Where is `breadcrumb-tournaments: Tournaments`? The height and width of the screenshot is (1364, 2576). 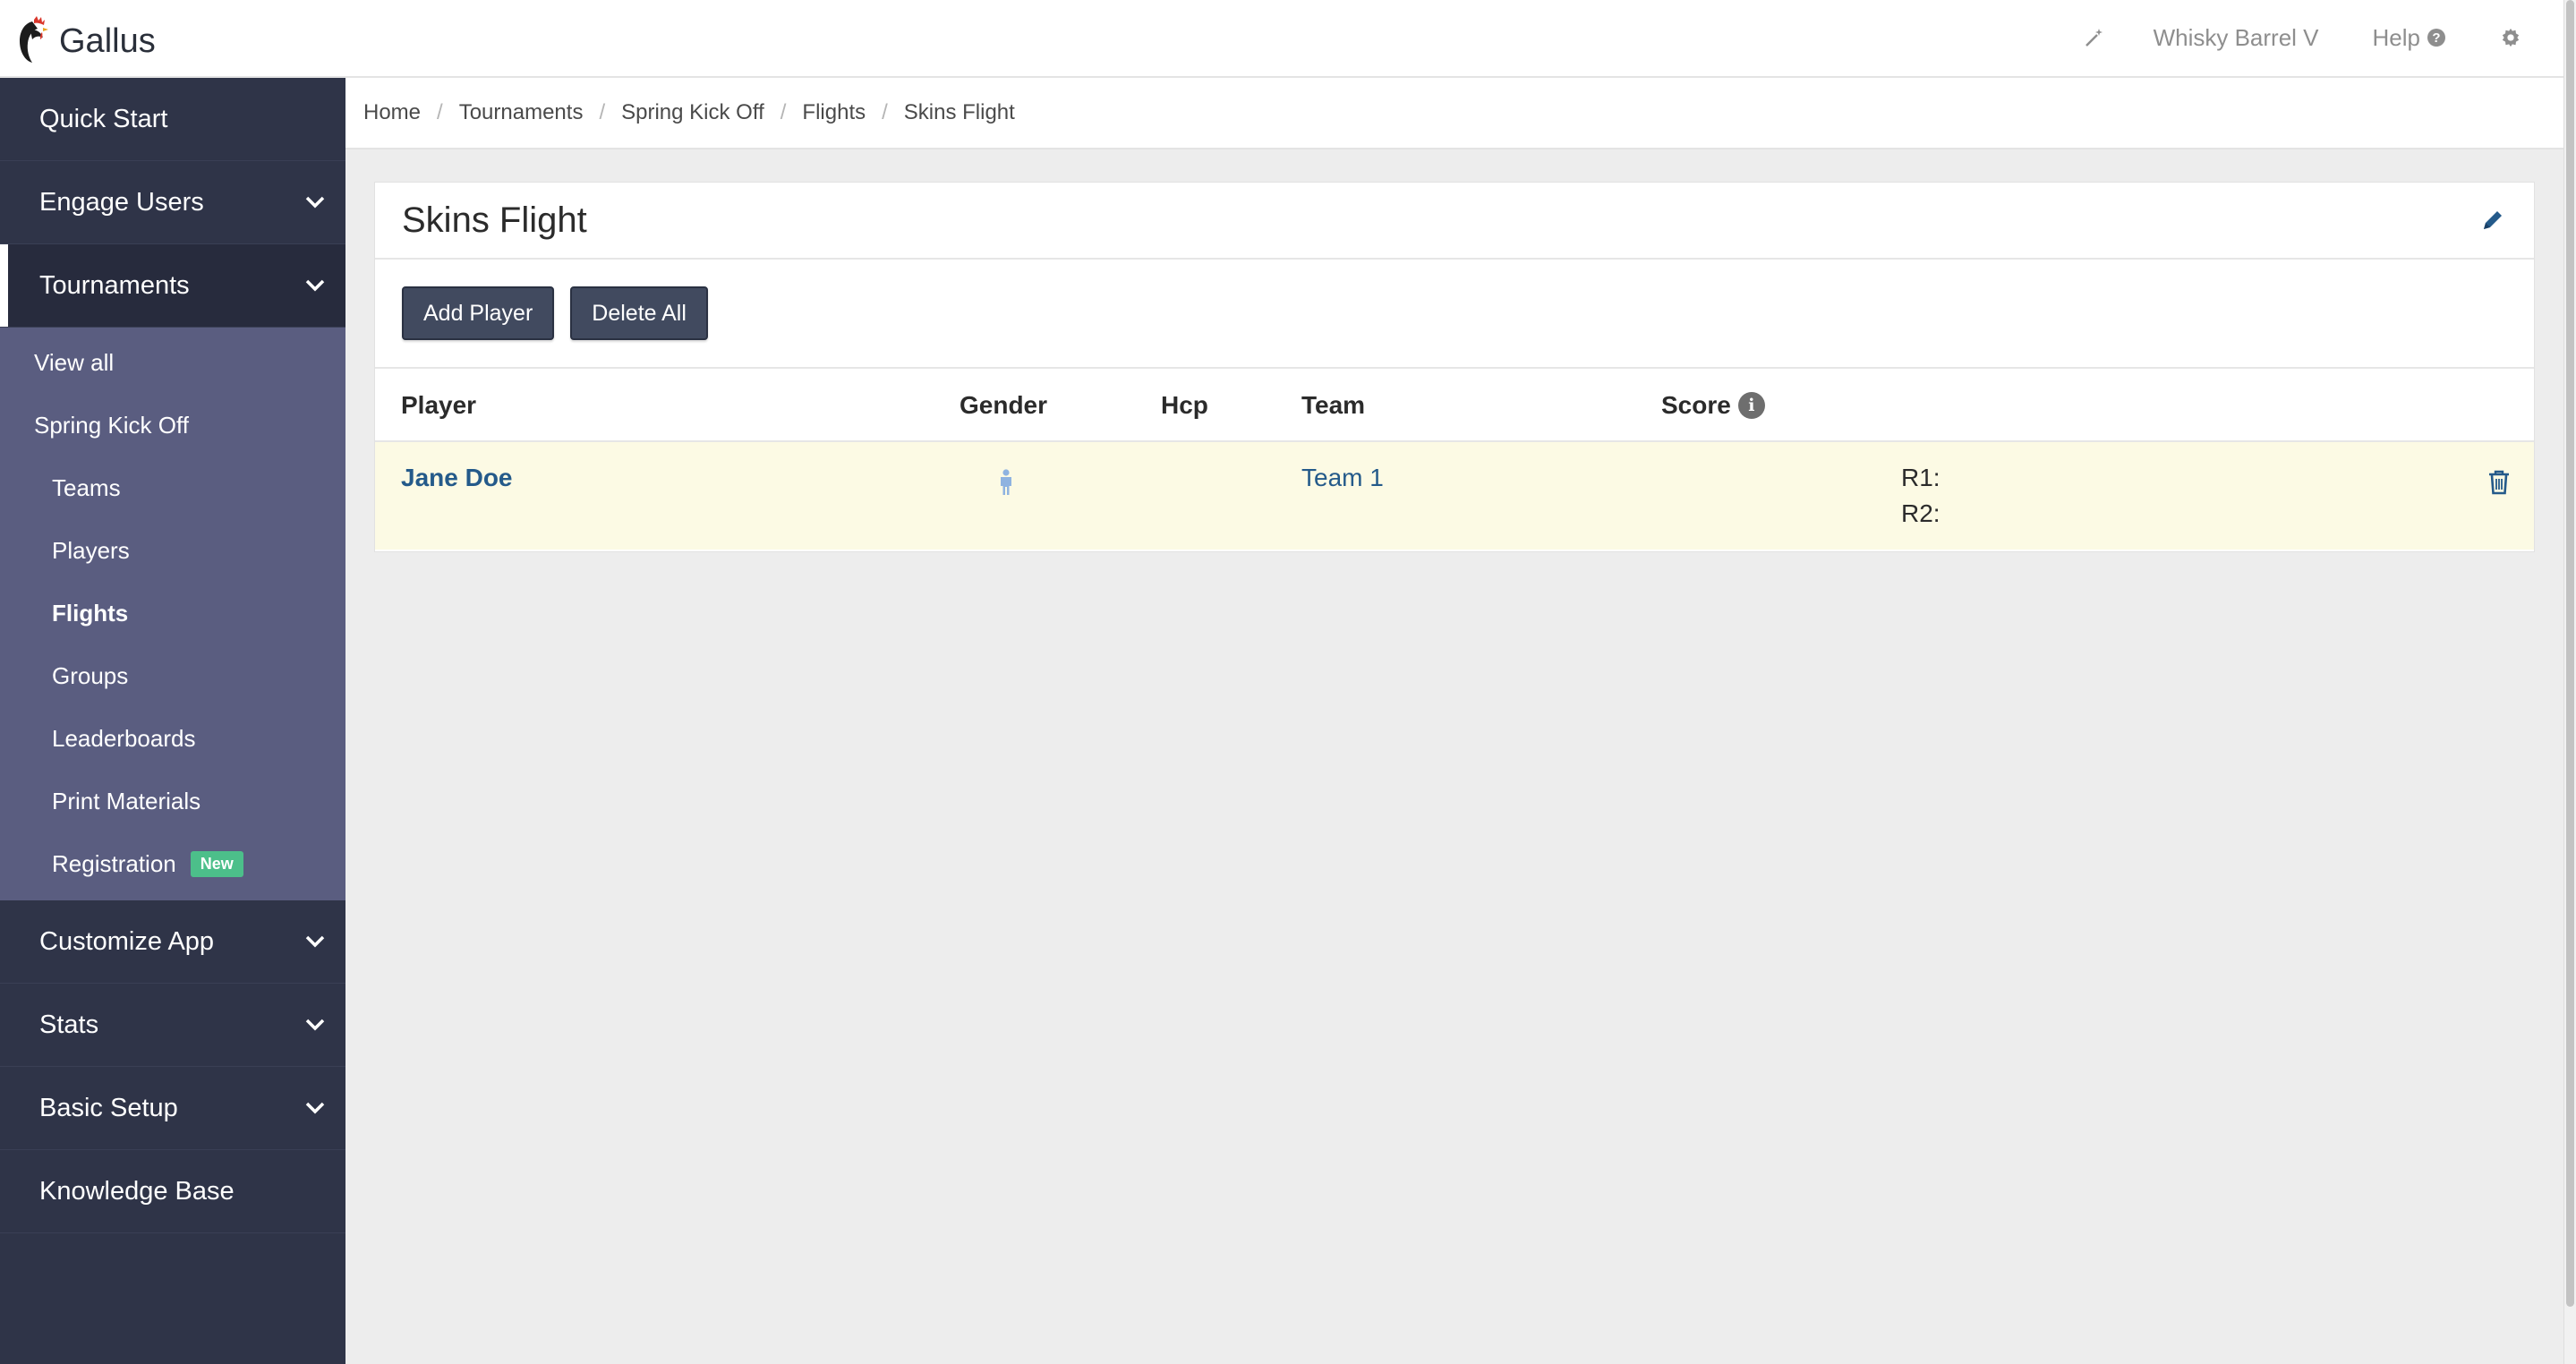 breadcrumb-tournaments: Tournaments is located at coordinates (521, 112).